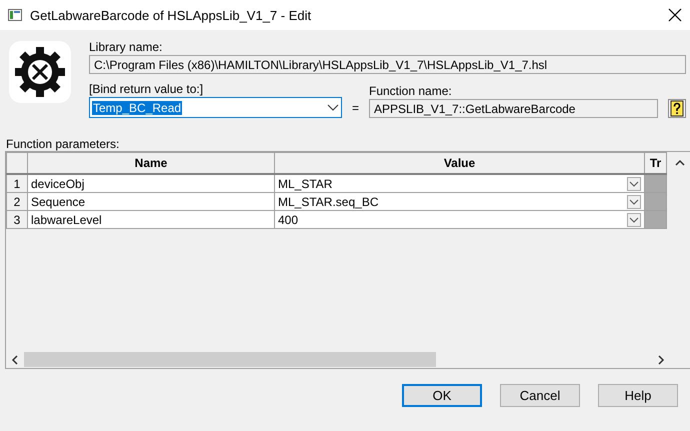 This screenshot has height=431, width=690. Describe the element at coordinates (459, 201) in the screenshot. I see `value-cell: ML_STAR.seq_BC` at that location.